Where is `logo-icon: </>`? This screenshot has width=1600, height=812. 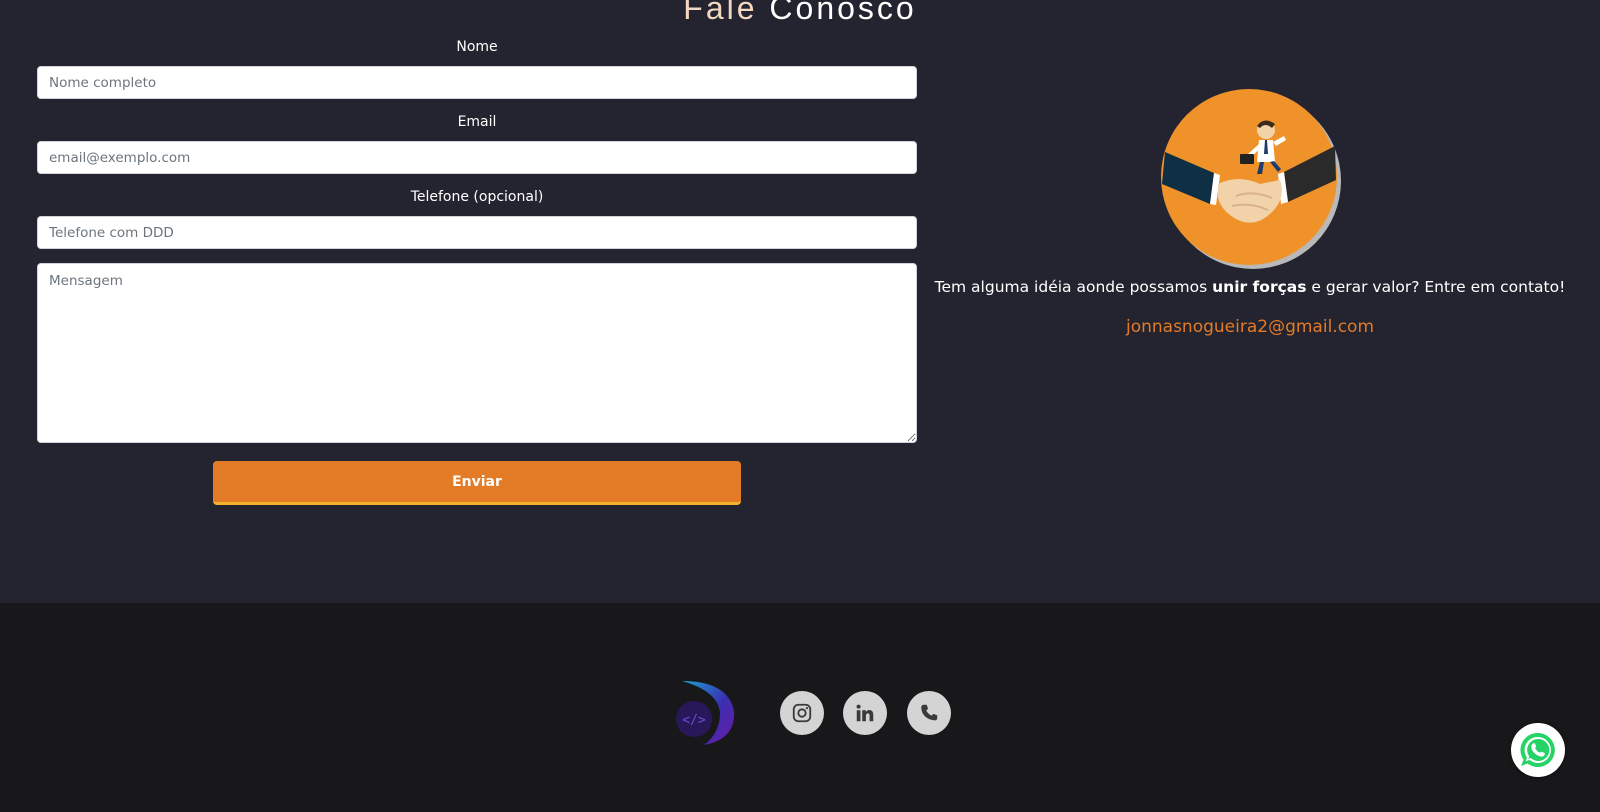
logo-icon: </> is located at coordinates (705, 713).